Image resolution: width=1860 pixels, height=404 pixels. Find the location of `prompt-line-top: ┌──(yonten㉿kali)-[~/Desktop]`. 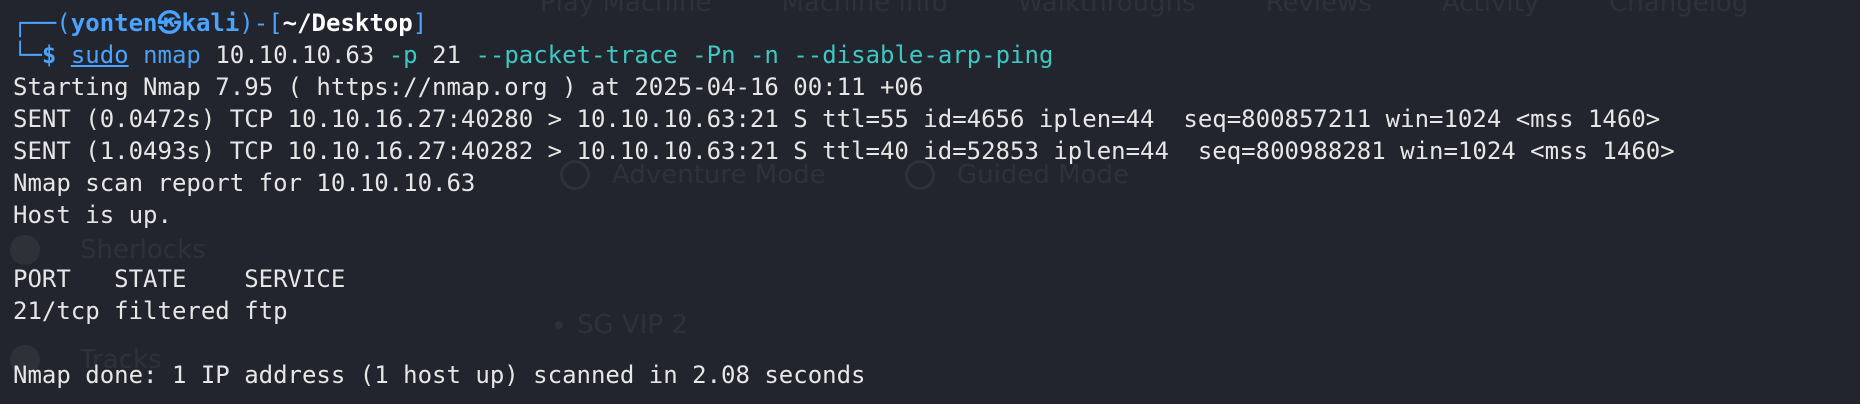

prompt-line-top: ┌──(yonten㉿kali)-[~/Desktop] is located at coordinates (936, 23).